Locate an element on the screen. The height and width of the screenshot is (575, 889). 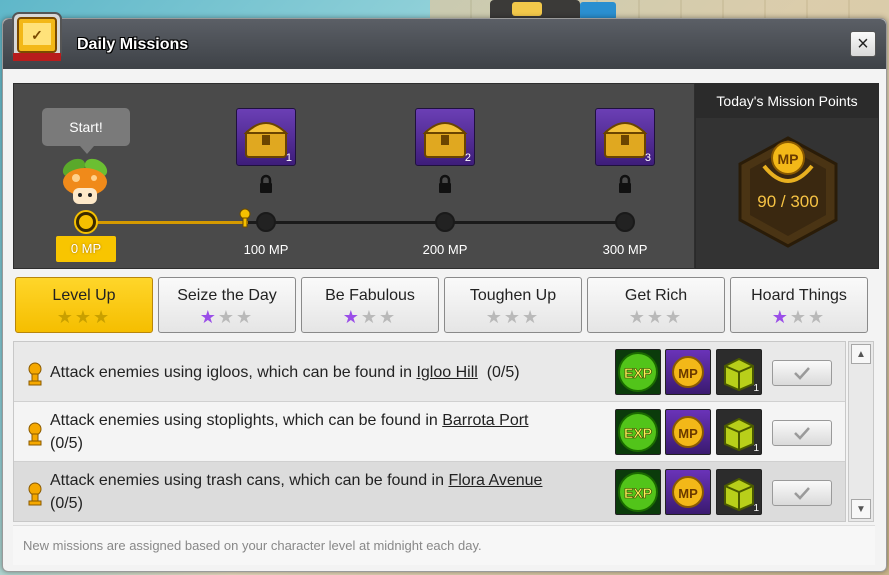
tab-hoard-things: Hoard Things ★★★ is located at coordinates (799, 305).